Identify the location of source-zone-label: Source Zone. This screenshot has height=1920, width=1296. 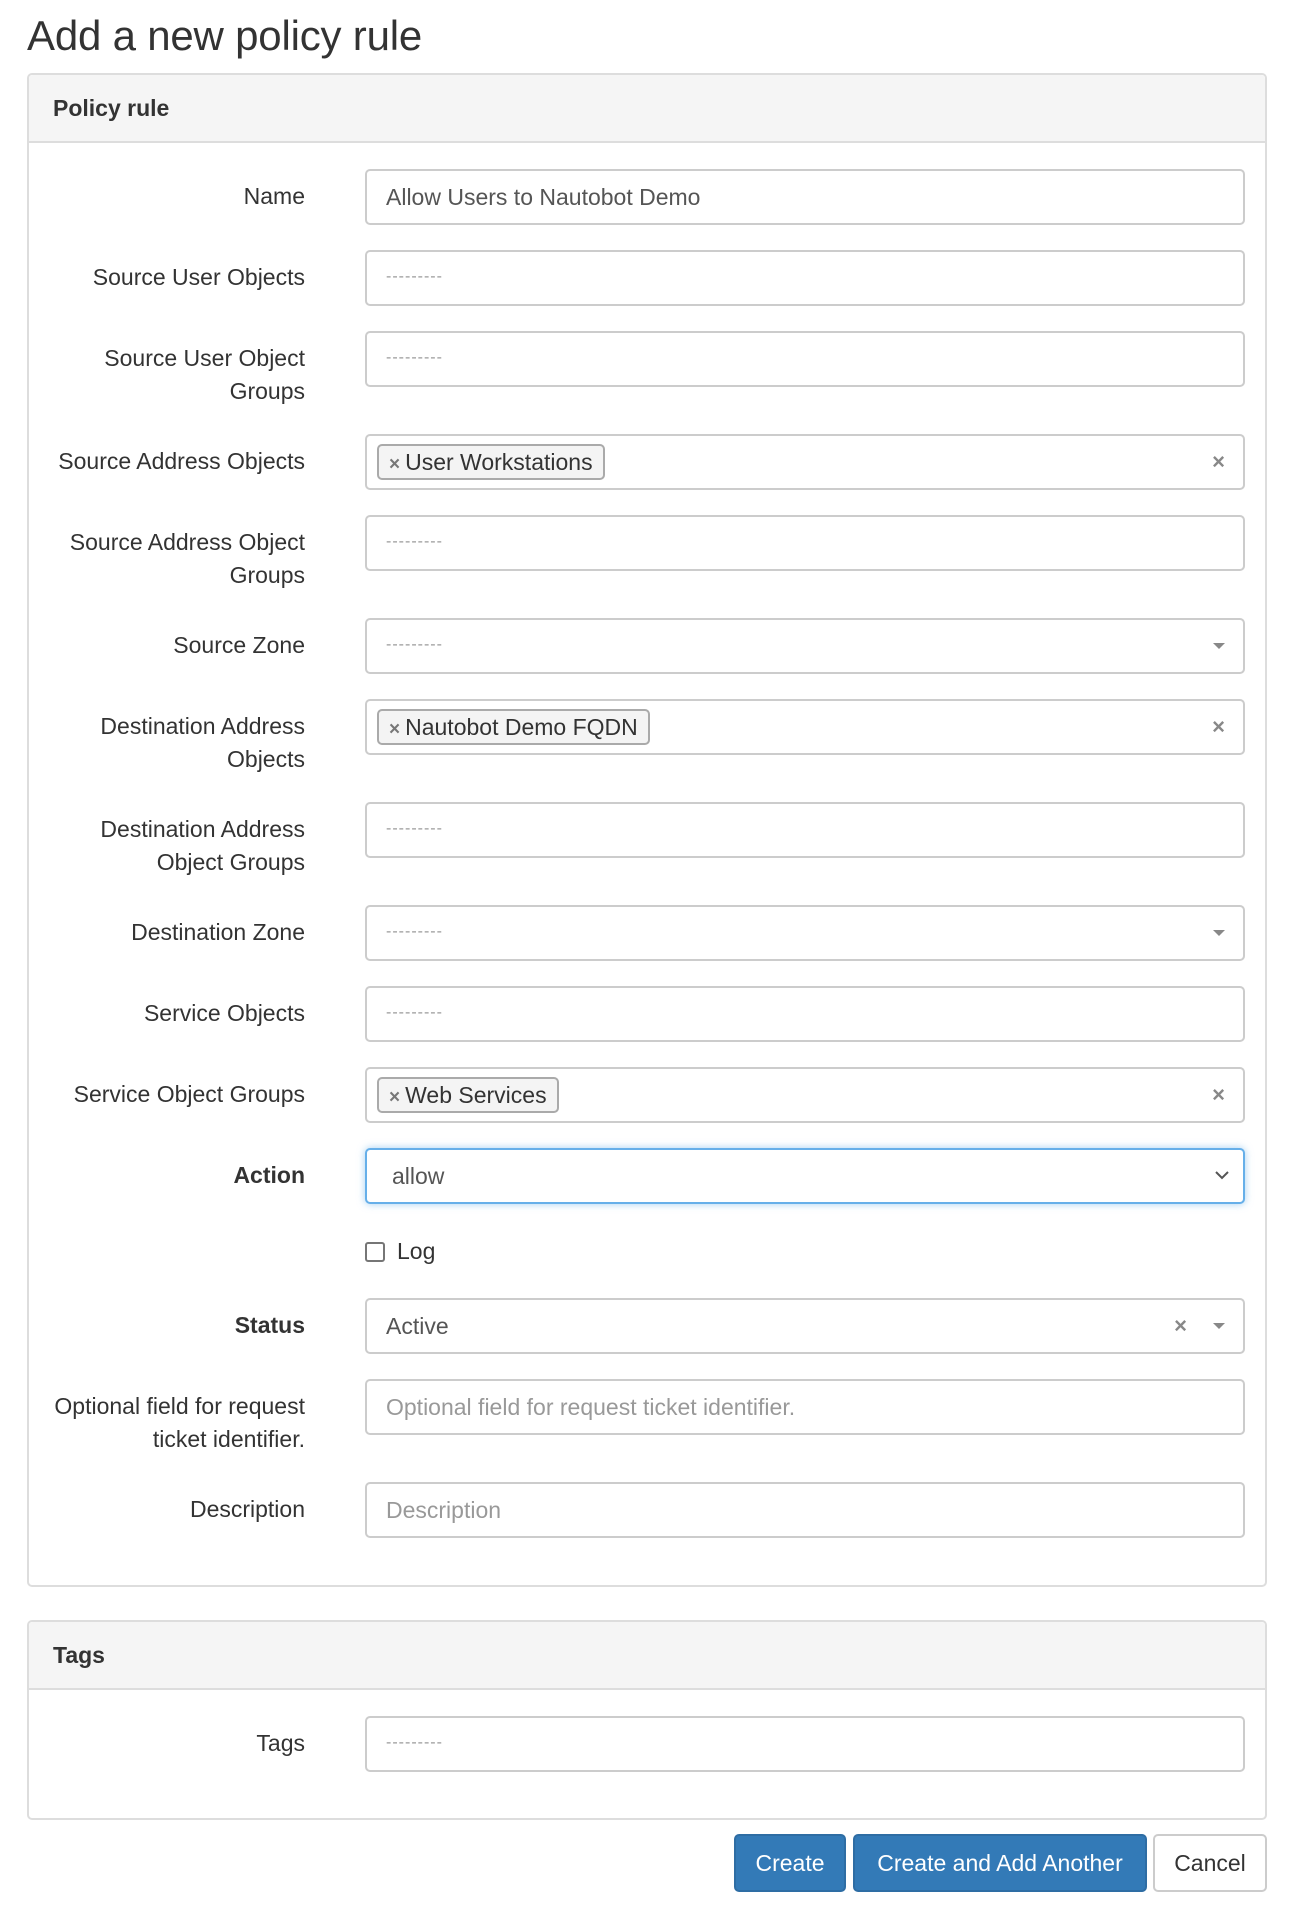
(239, 645).